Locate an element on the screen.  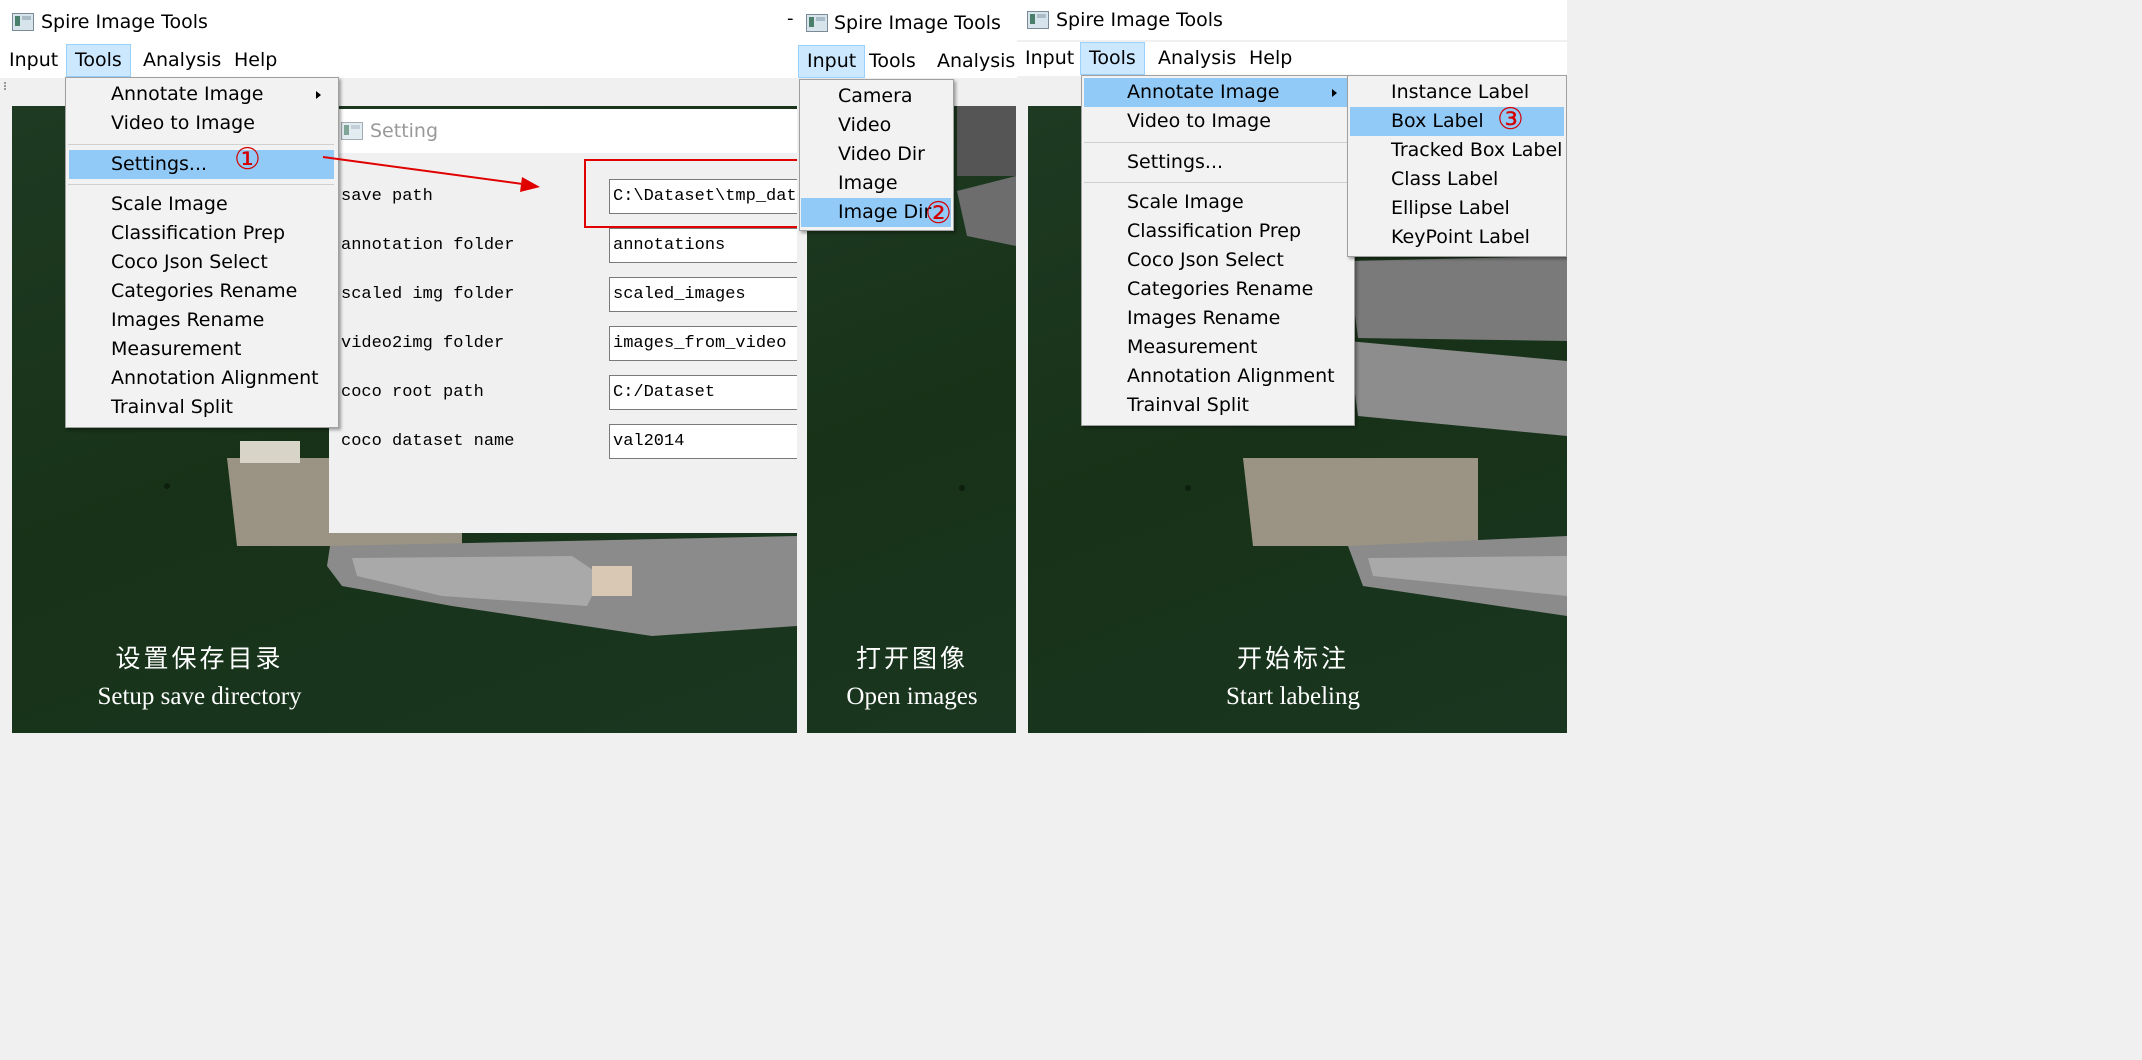
caption: 设置保存目录 Setup save directory is located at coordinates (199, 678).